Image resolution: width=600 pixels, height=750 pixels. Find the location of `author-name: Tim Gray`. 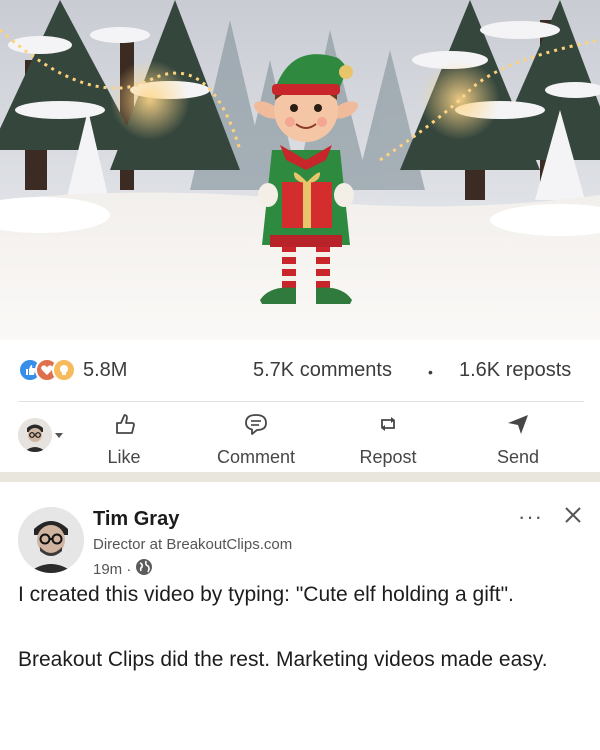

author-name: Tim Gray is located at coordinates (136, 519).